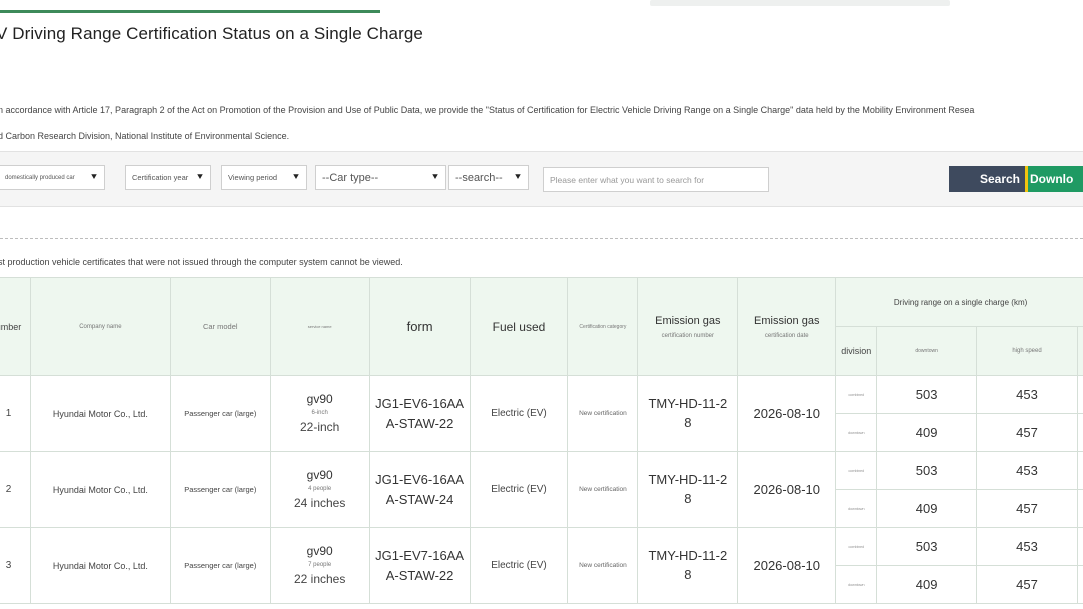 Image resolution: width=1083 pixels, height=609 pixels. What do you see at coordinates (350, 177) in the screenshot?
I see `car-type-select-label: --Car type--` at bounding box center [350, 177].